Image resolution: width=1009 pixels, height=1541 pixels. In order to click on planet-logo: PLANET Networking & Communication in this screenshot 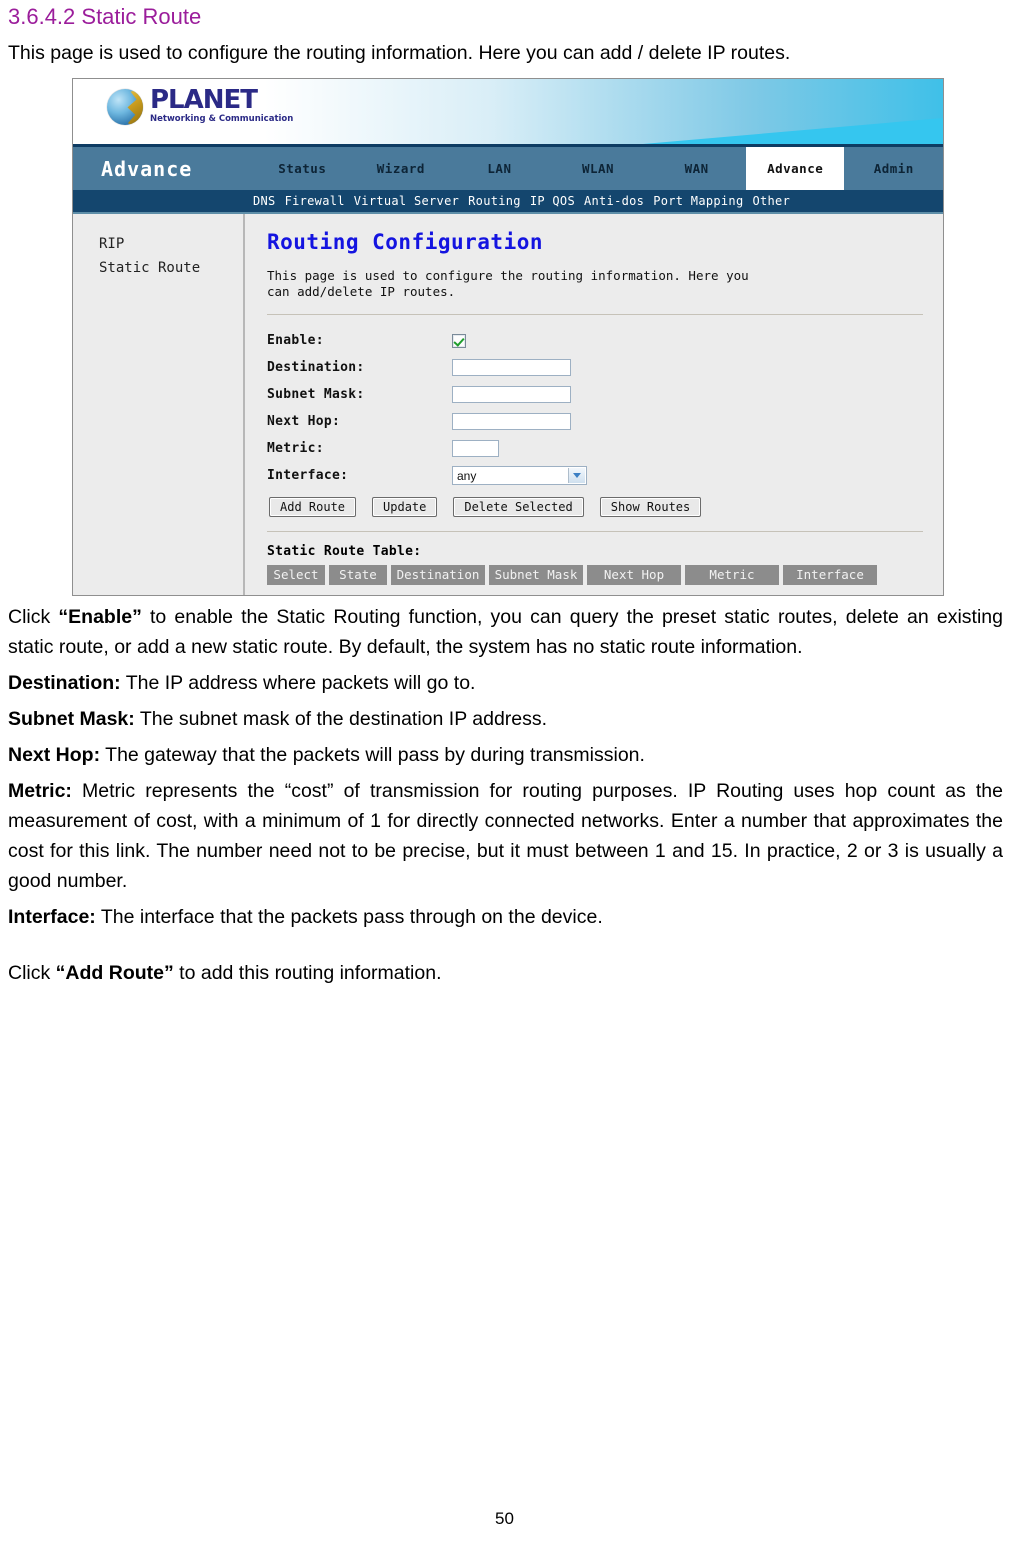, I will do `click(200, 106)`.